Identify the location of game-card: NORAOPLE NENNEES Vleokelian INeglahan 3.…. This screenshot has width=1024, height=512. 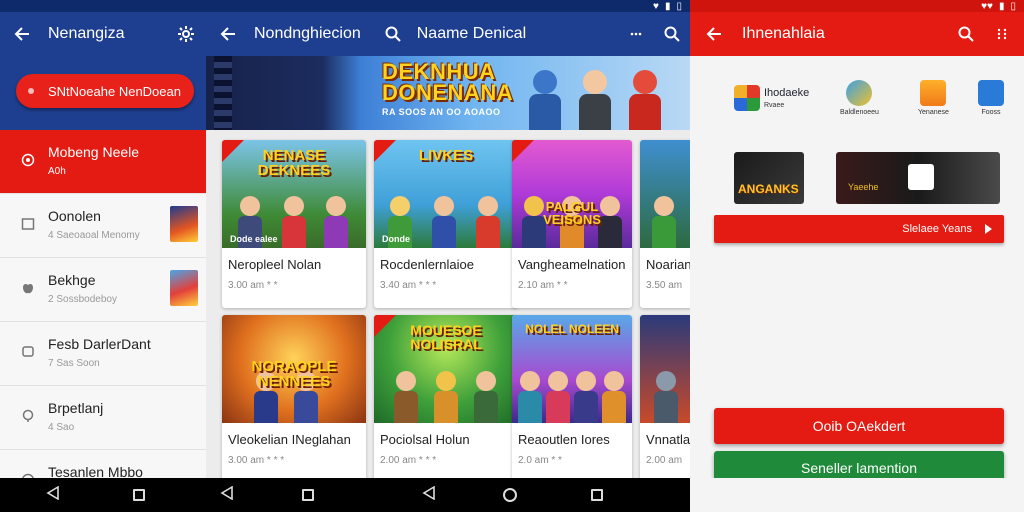
(294, 396).